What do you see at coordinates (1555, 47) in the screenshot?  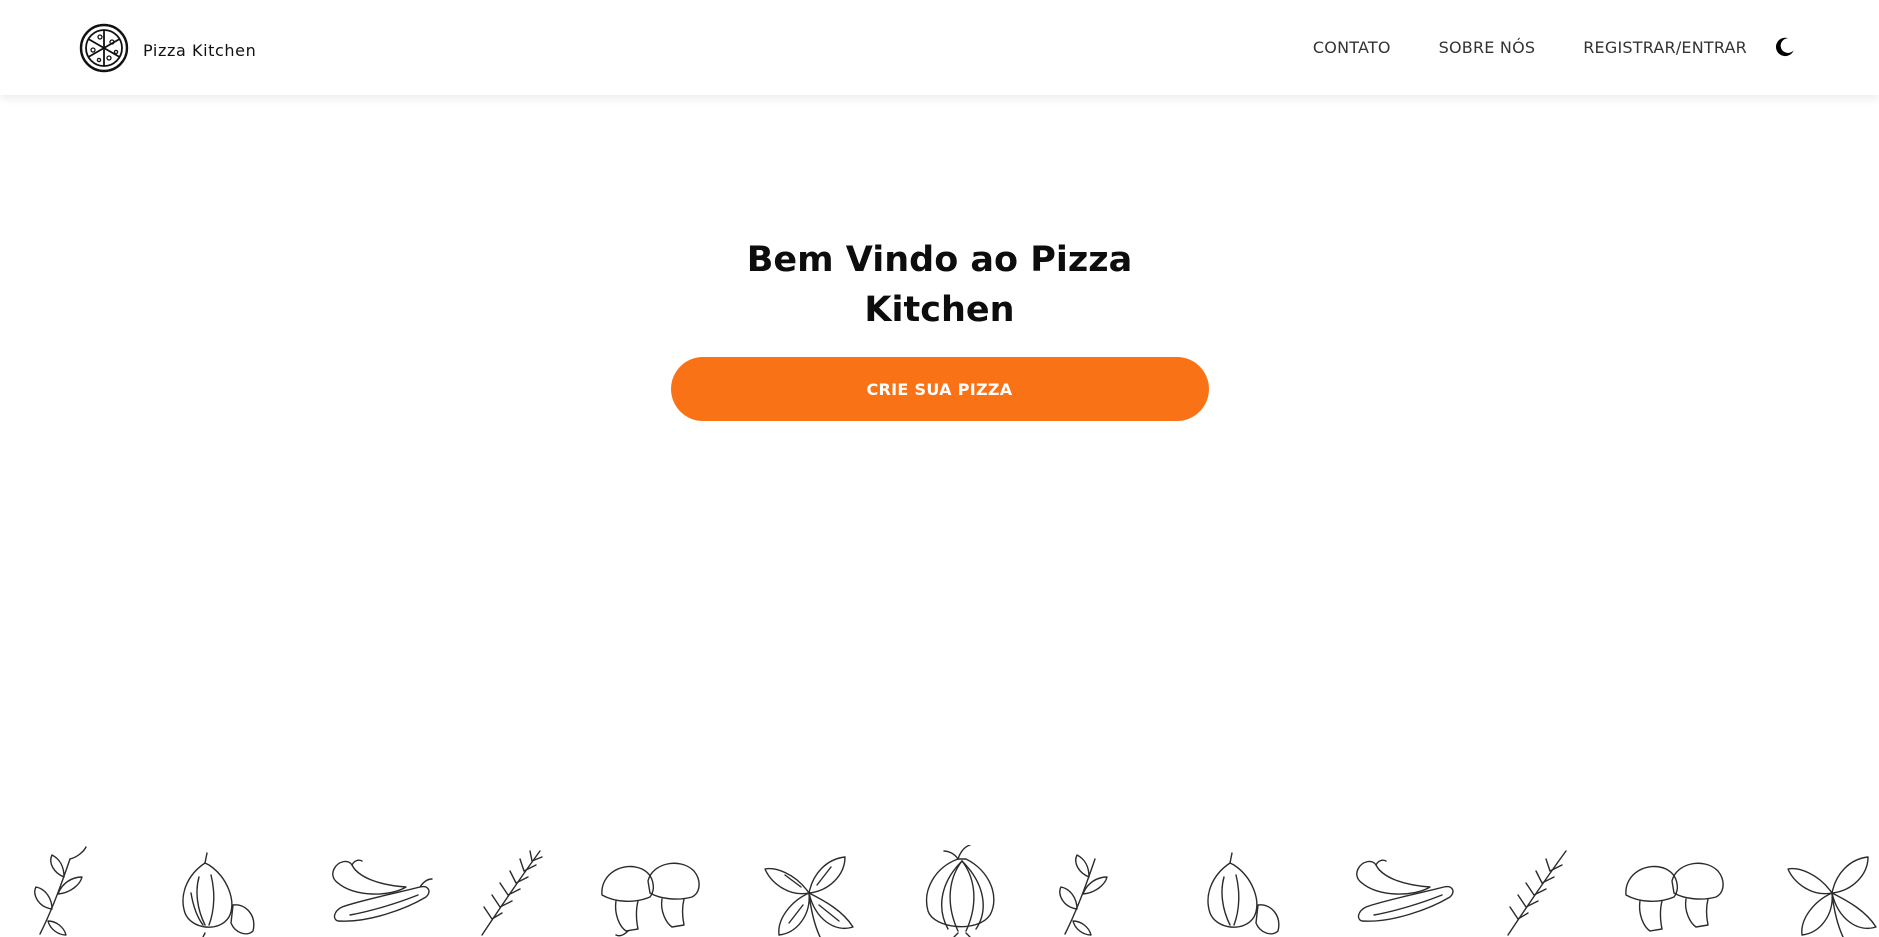 I see `main-nav: CONTATO SOBRE NÓS REGISTRAR/ENTRAR` at bounding box center [1555, 47].